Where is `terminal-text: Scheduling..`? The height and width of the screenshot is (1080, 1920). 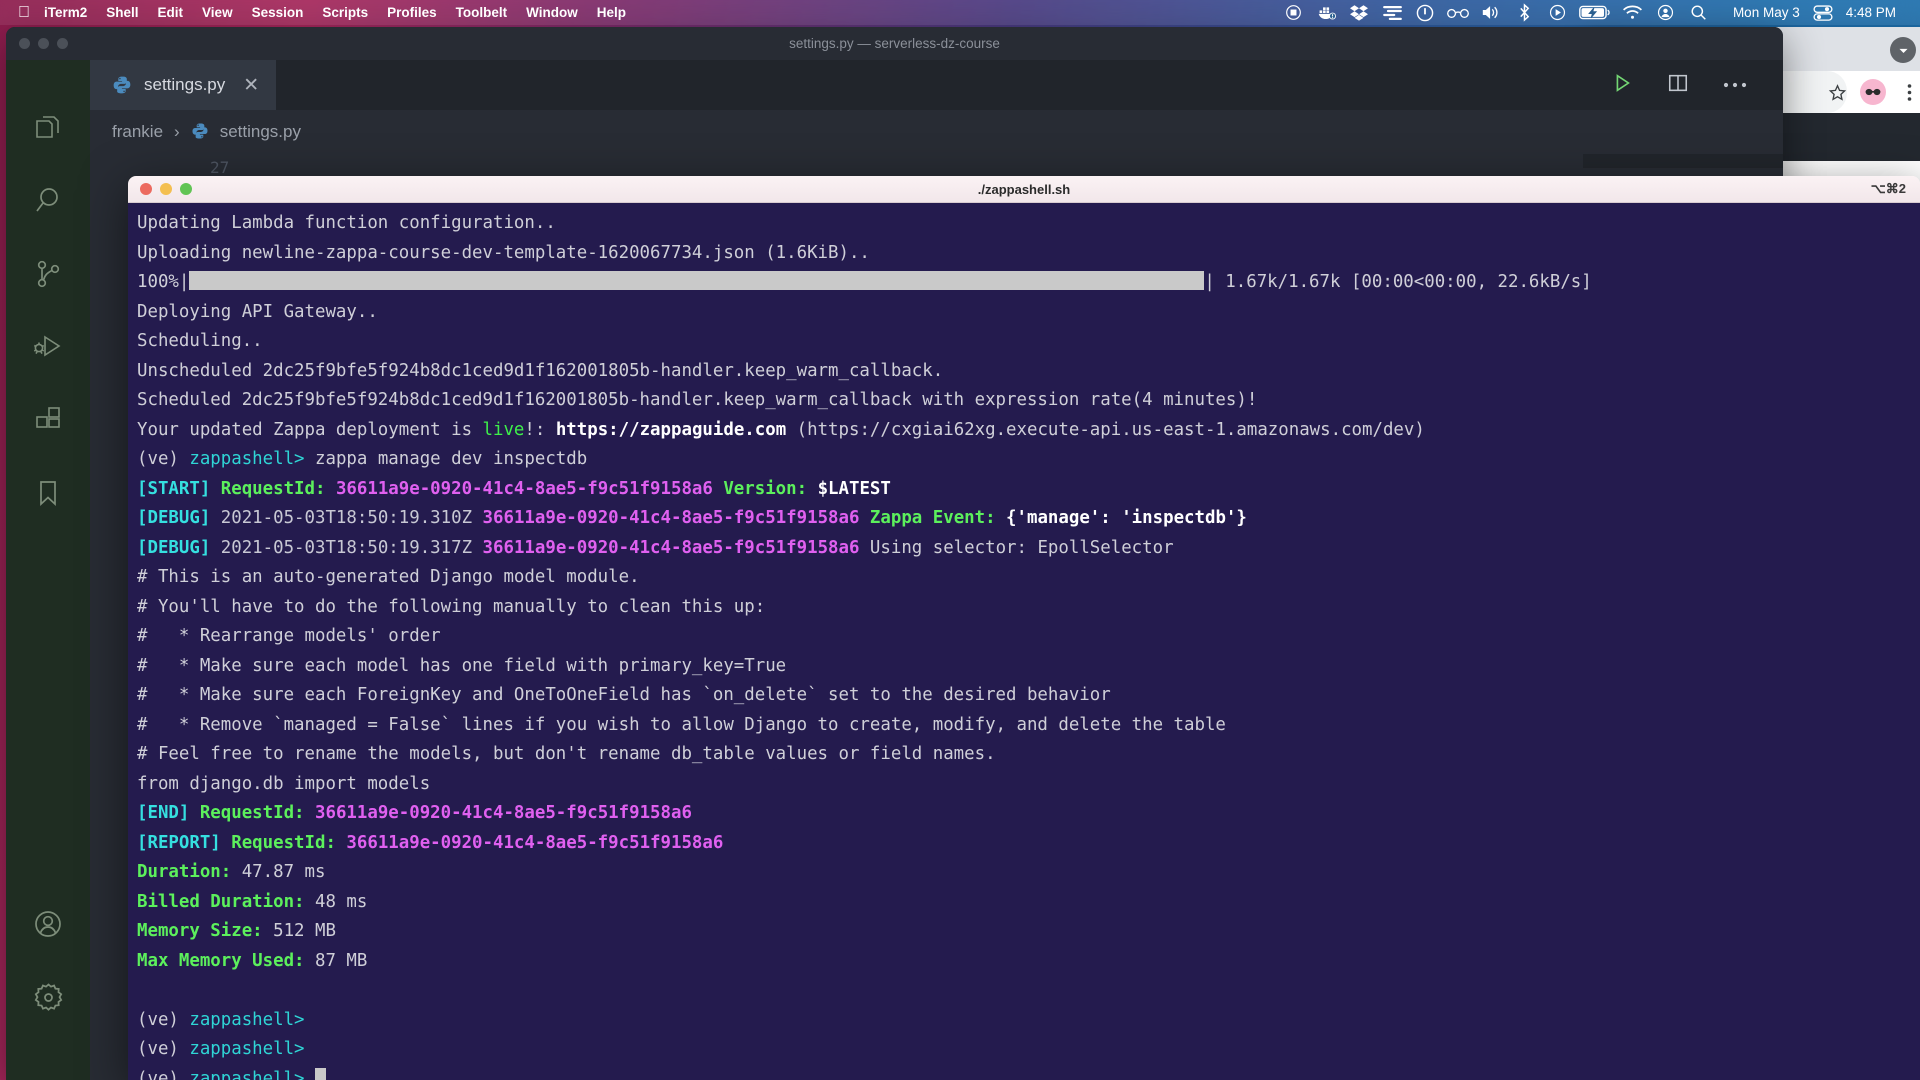
terminal-text: Scheduling.. is located at coordinates (200, 341).